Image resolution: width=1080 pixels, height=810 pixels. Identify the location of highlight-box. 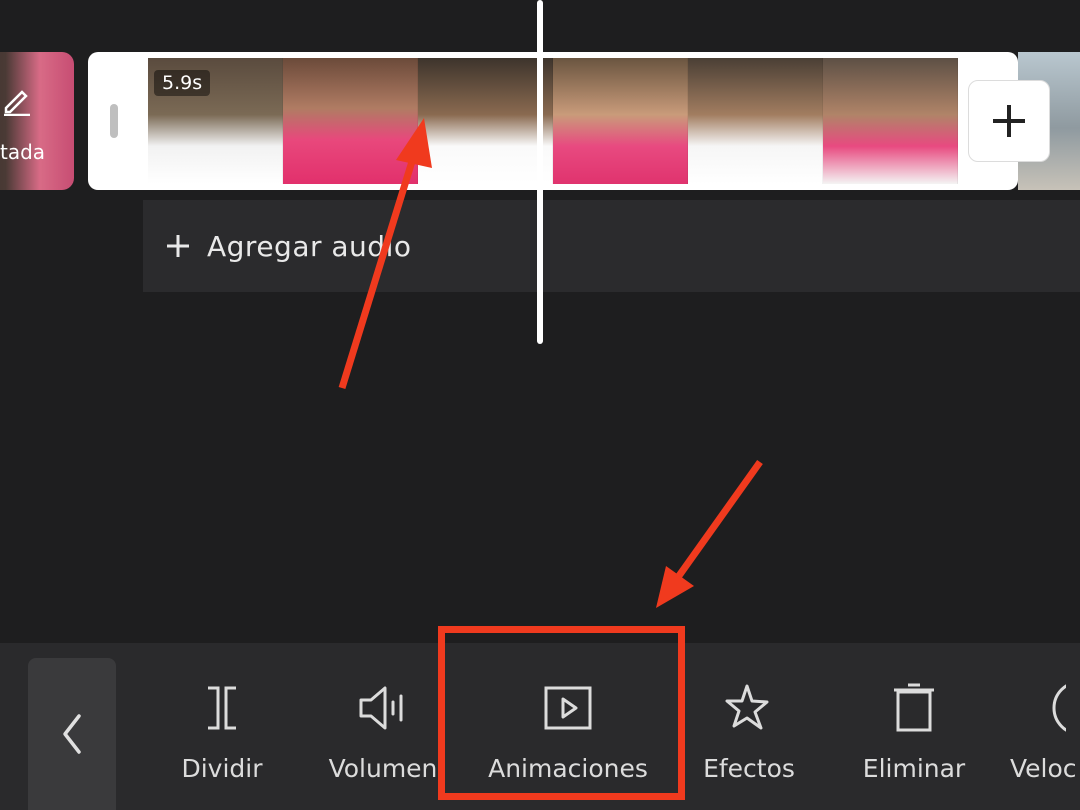
(561, 713).